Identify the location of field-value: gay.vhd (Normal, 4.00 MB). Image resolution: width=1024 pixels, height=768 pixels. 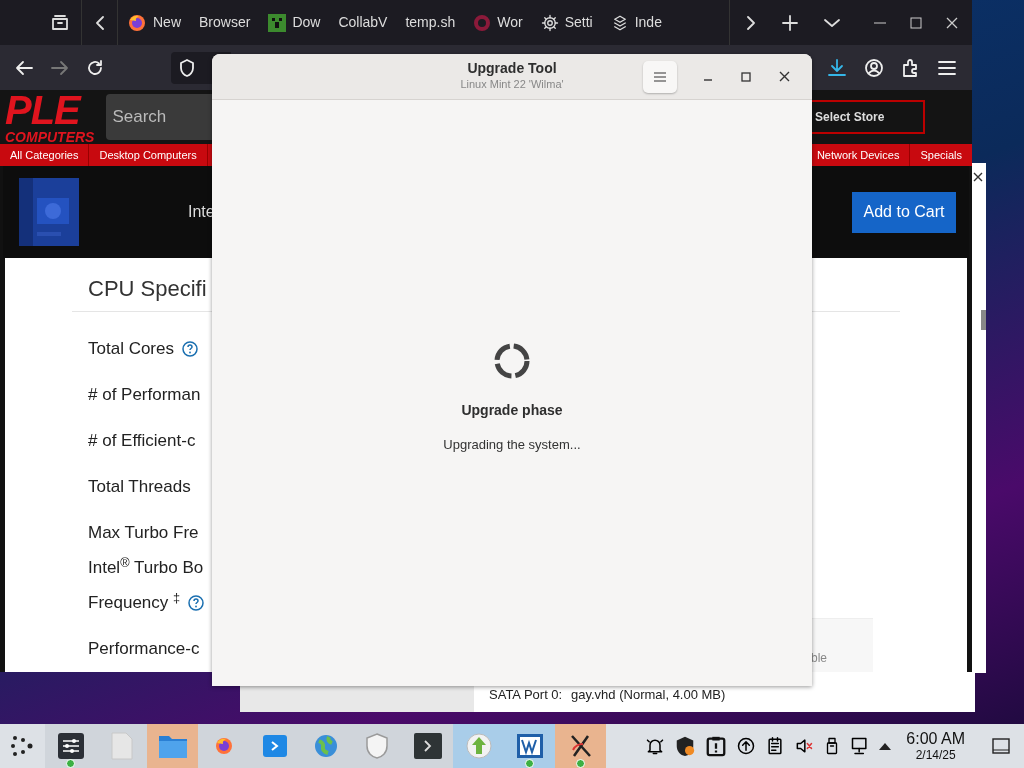
(648, 695).